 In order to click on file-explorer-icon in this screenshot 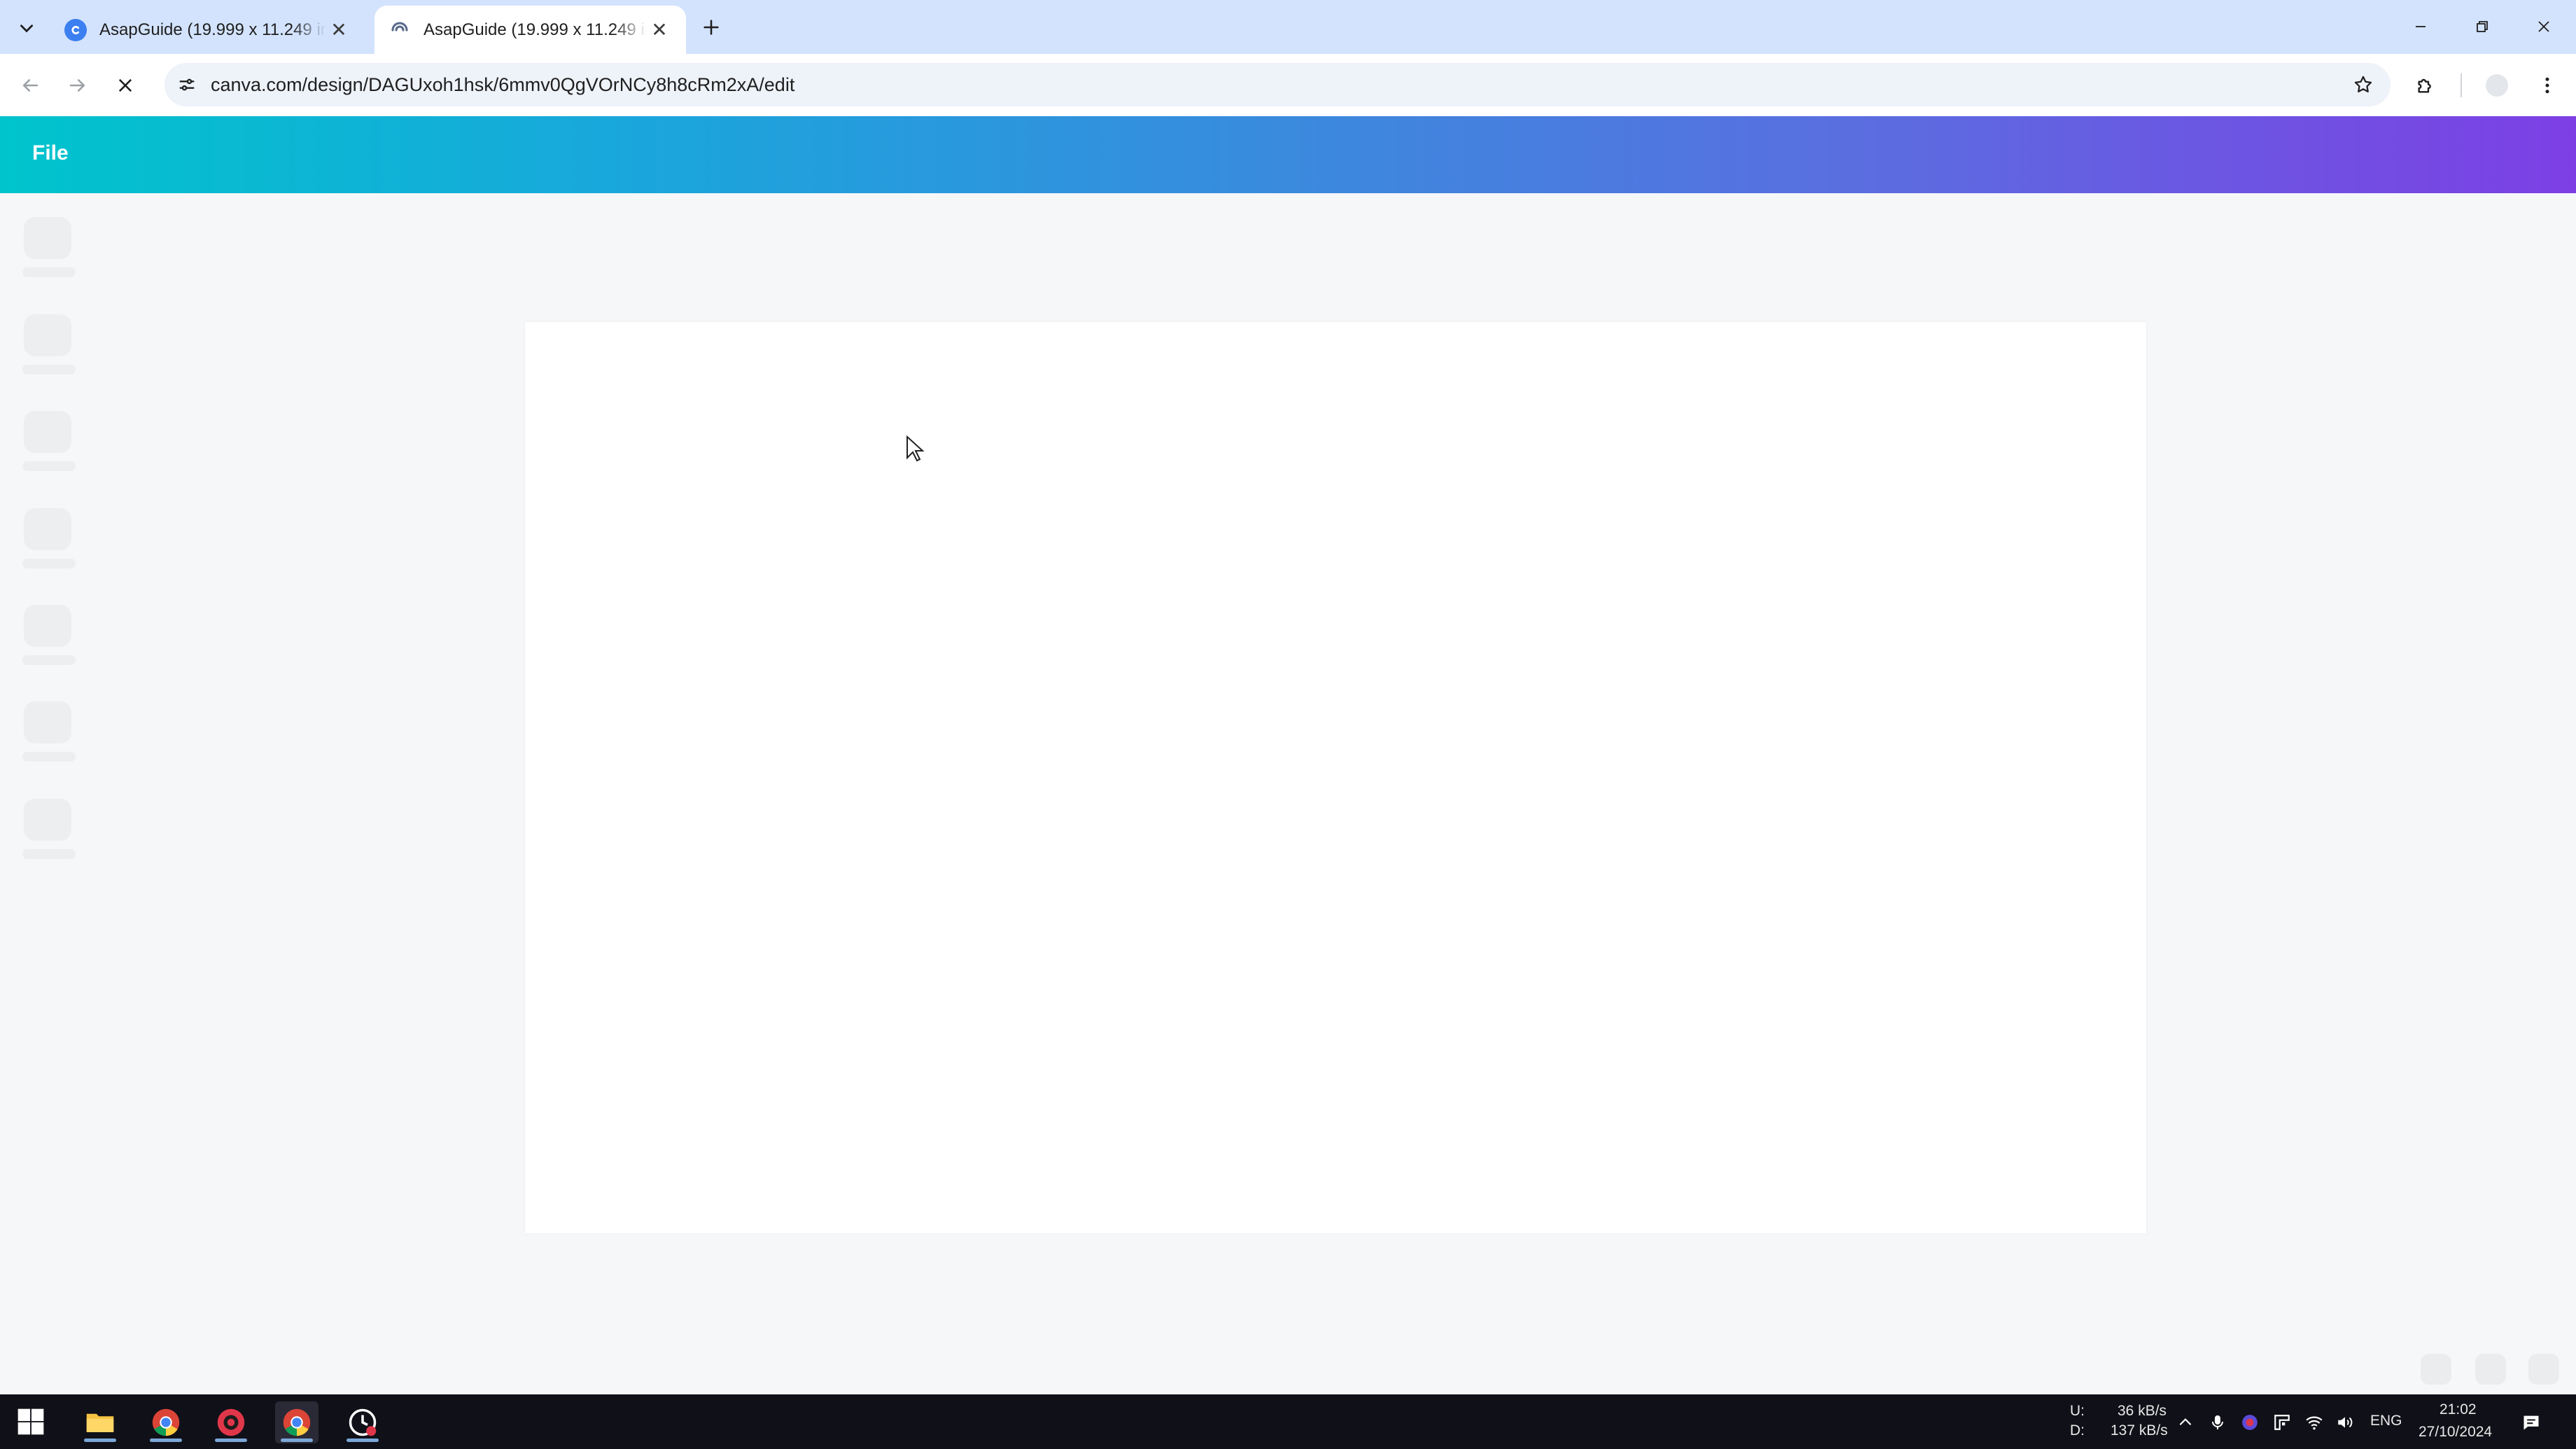, I will do `click(100, 1422)`.